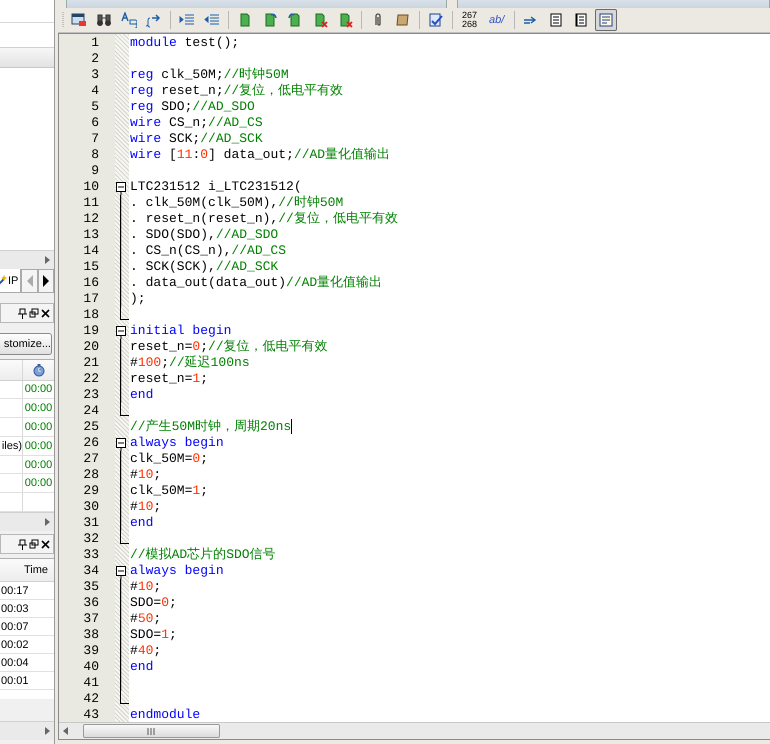 The height and width of the screenshot is (744, 770). I want to click on view-button, so click(606, 20).